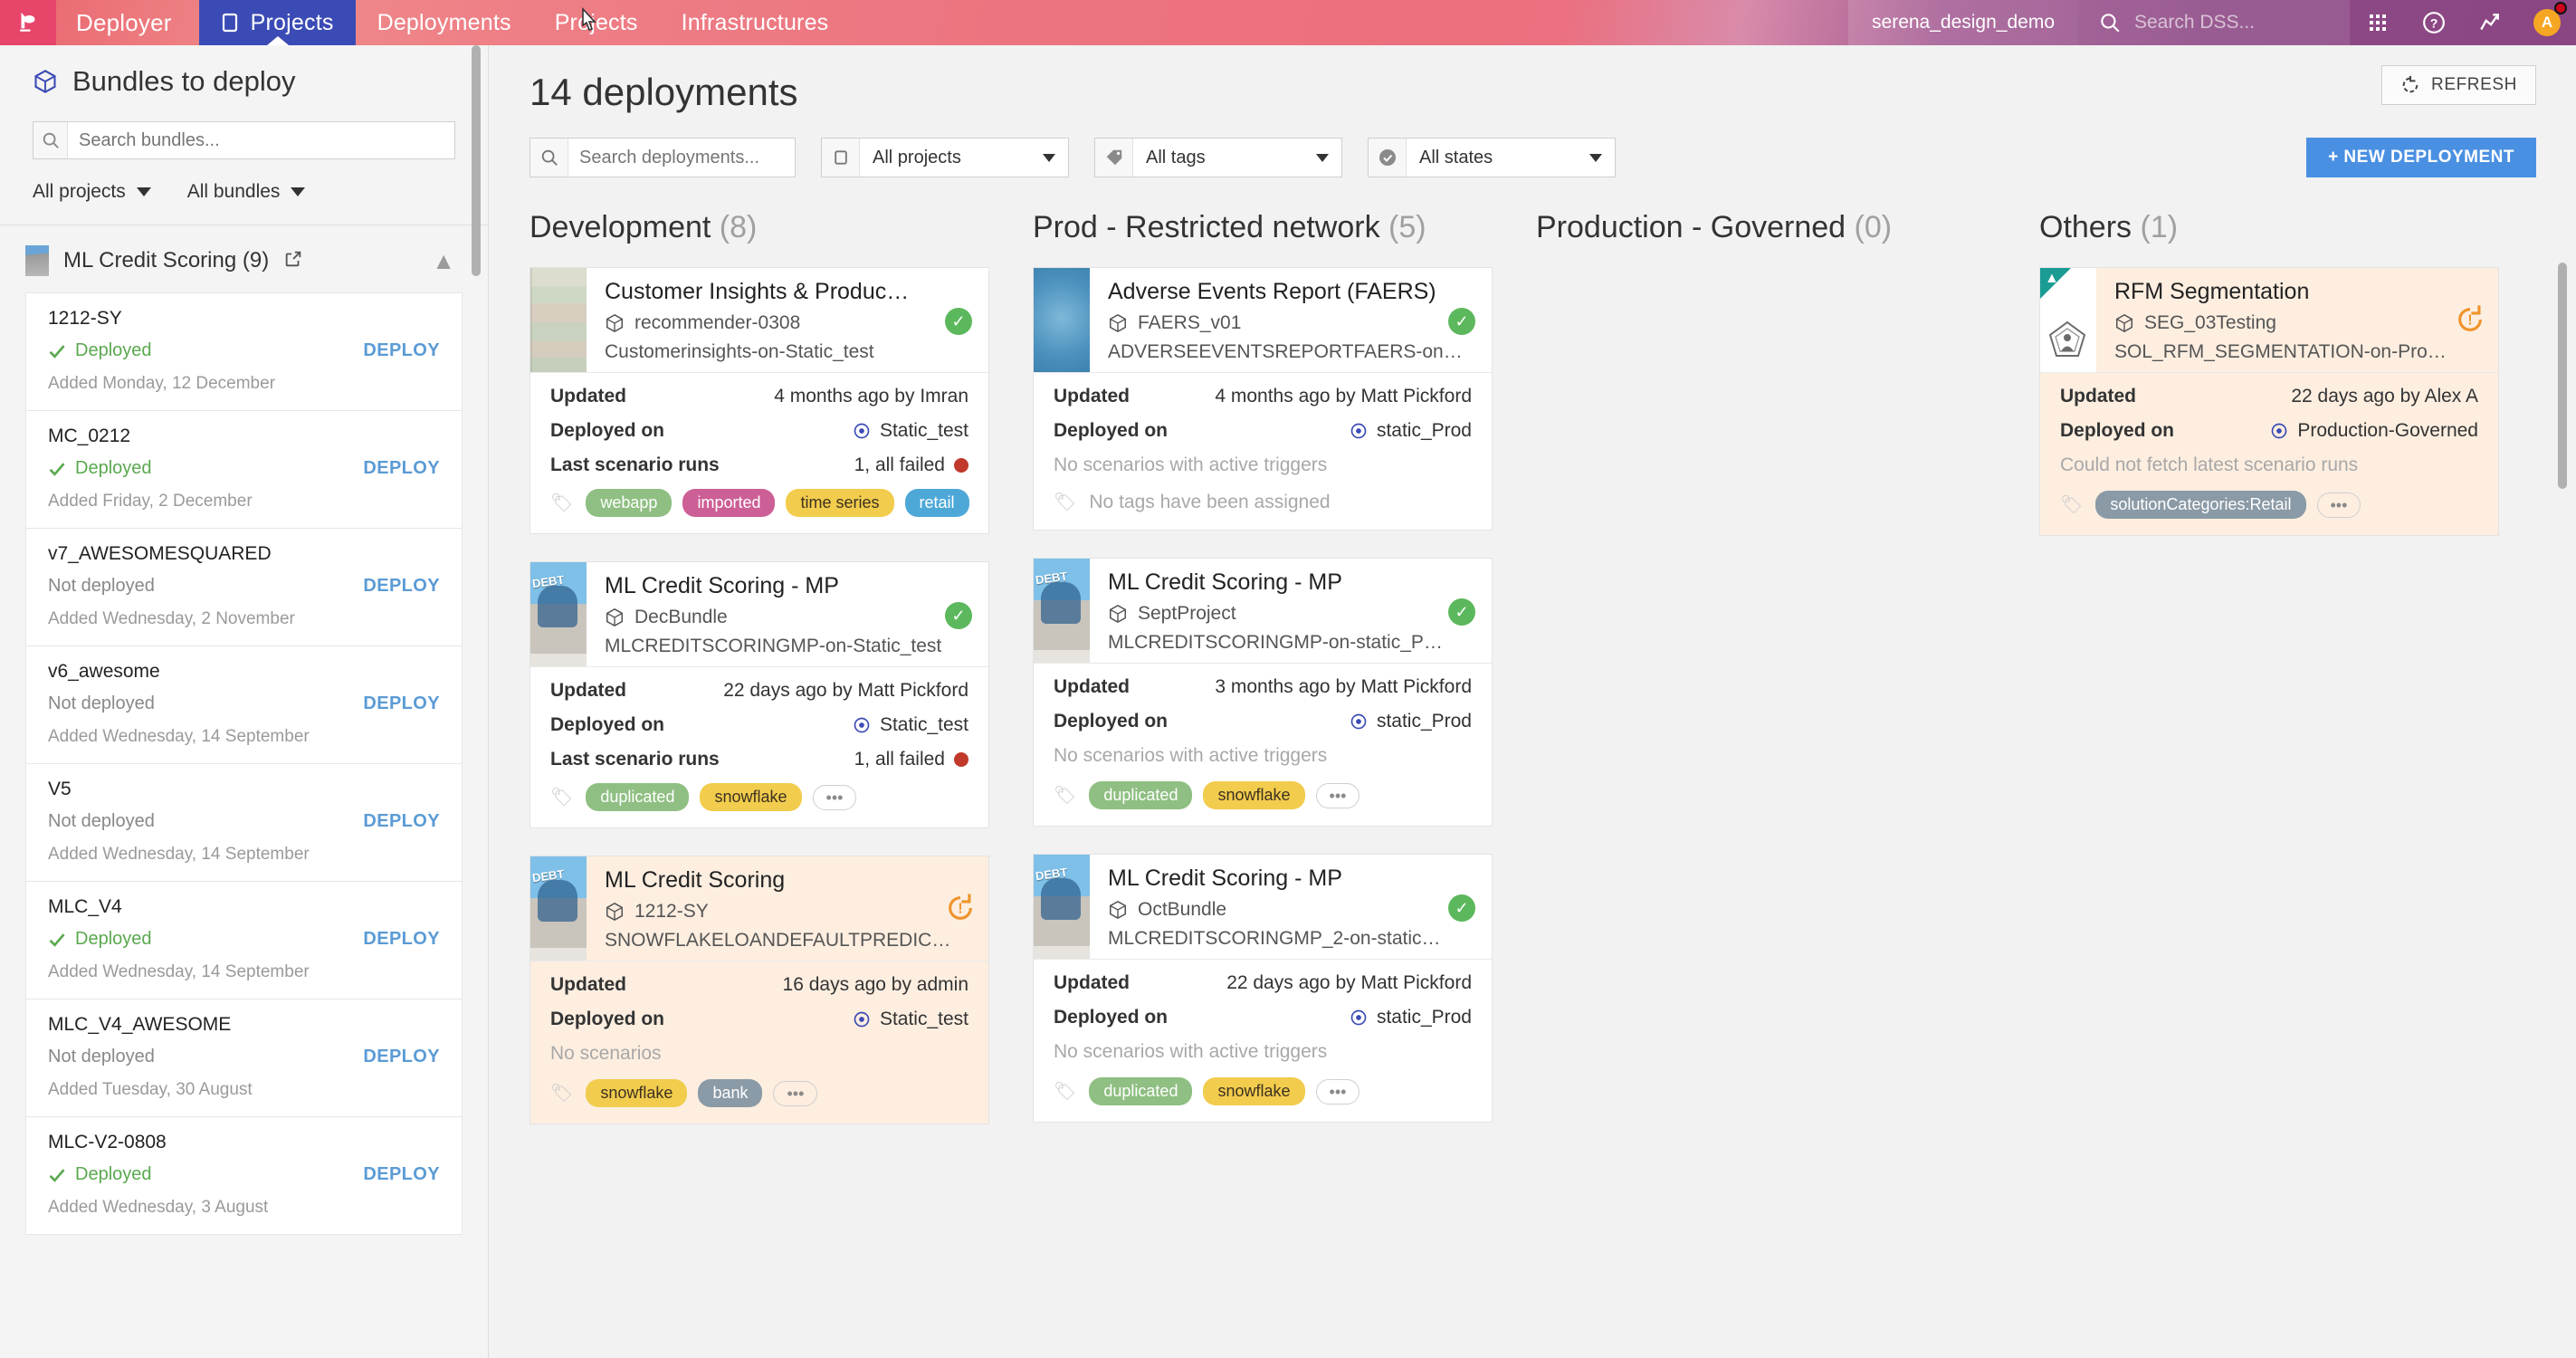  What do you see at coordinates (444, 22) in the screenshot?
I see `nav-deployments: Deployments` at bounding box center [444, 22].